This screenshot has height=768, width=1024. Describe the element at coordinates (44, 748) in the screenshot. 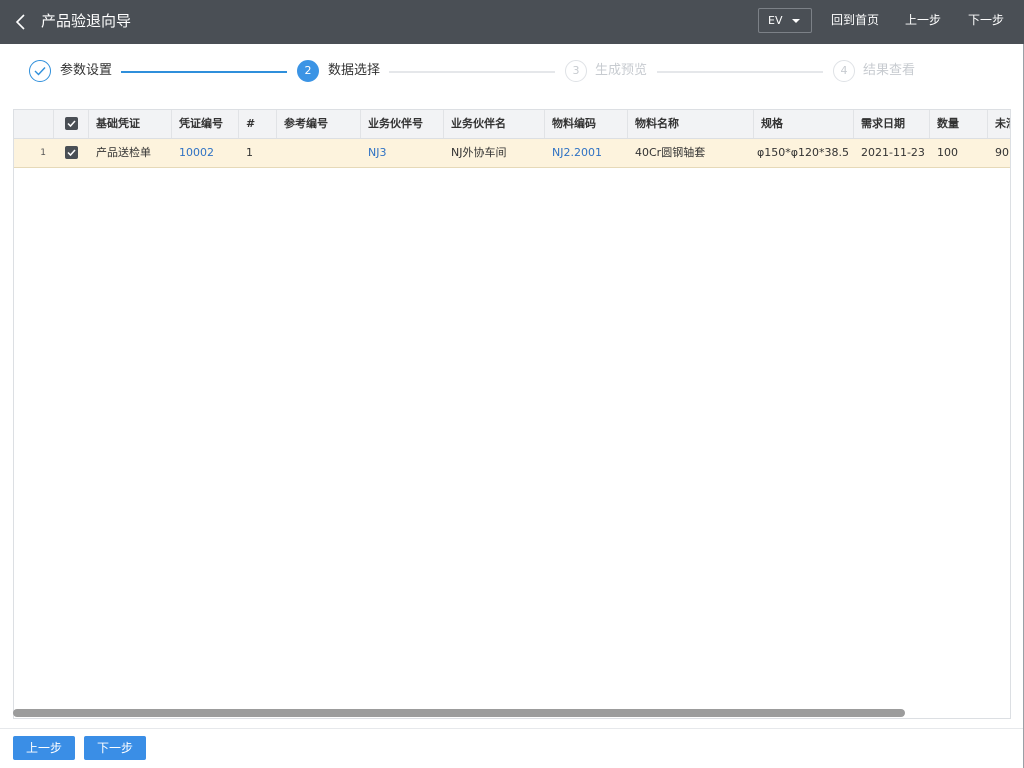

I see `prev-button: 上一步` at that location.